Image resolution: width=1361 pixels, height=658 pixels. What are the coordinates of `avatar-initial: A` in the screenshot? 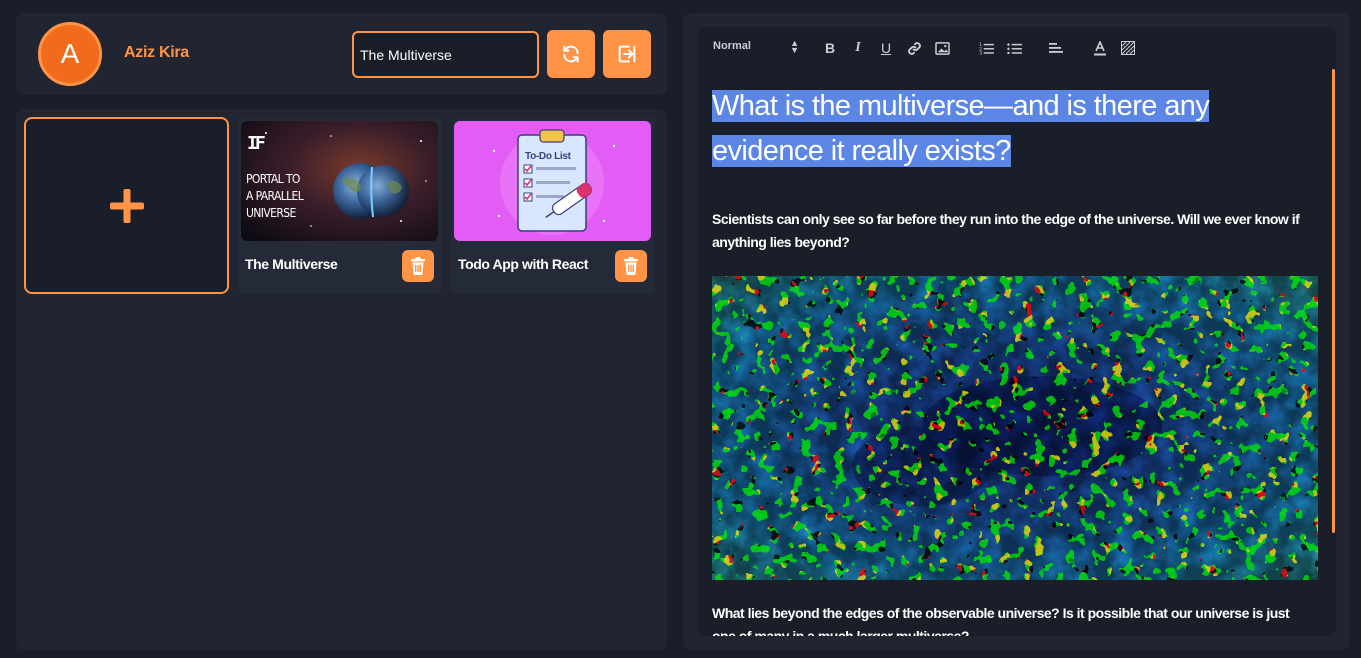 It's located at (70, 53).